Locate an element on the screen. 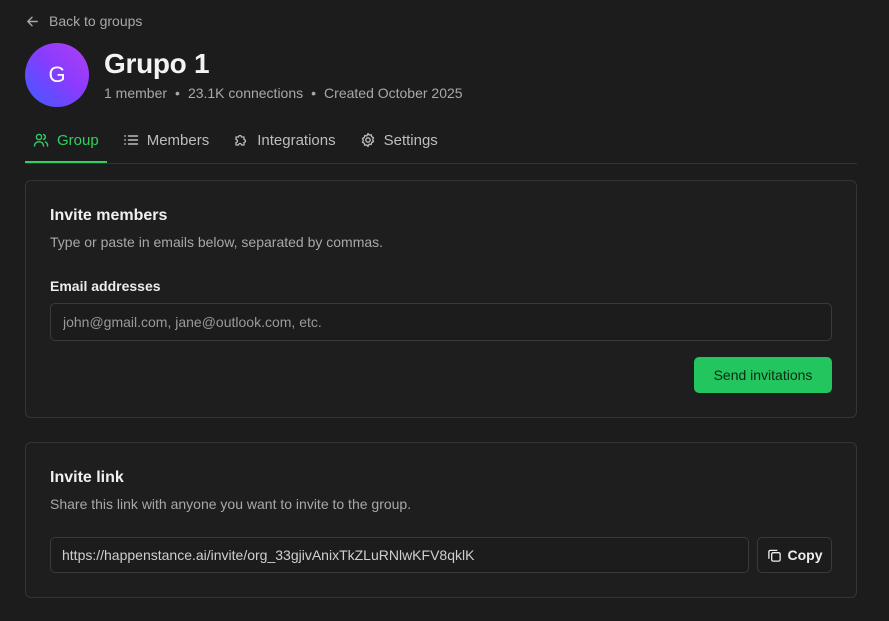 The image size is (889, 621). connection-count: 23.1K connections is located at coordinates (245, 93).